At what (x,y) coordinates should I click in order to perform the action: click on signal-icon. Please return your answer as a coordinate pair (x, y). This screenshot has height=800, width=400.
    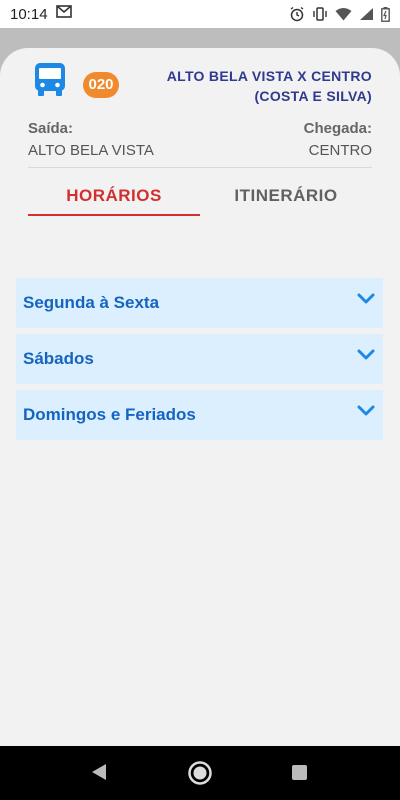
    Looking at the image, I should click on (366, 14).